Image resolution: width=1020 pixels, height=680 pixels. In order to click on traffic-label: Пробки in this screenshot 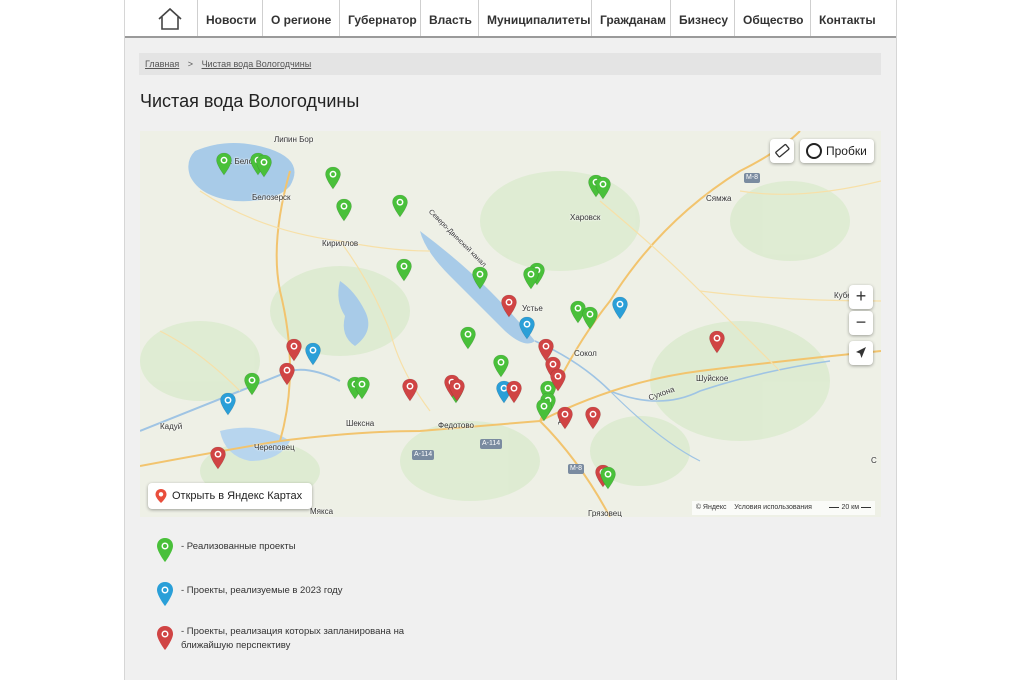, I will do `click(846, 151)`.